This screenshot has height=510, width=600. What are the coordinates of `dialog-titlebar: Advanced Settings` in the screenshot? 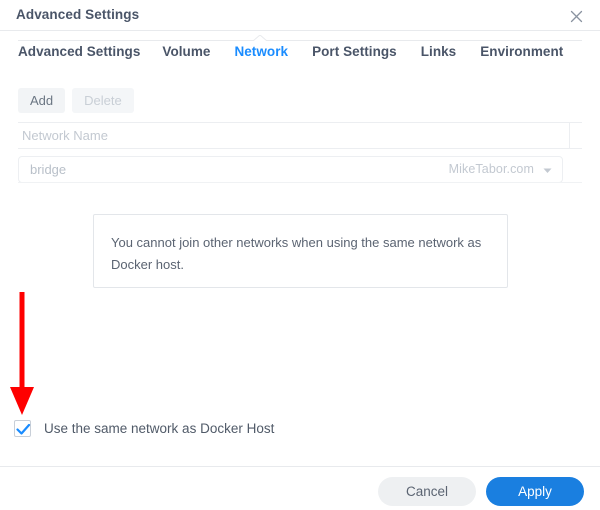 It's located at (300, 15).